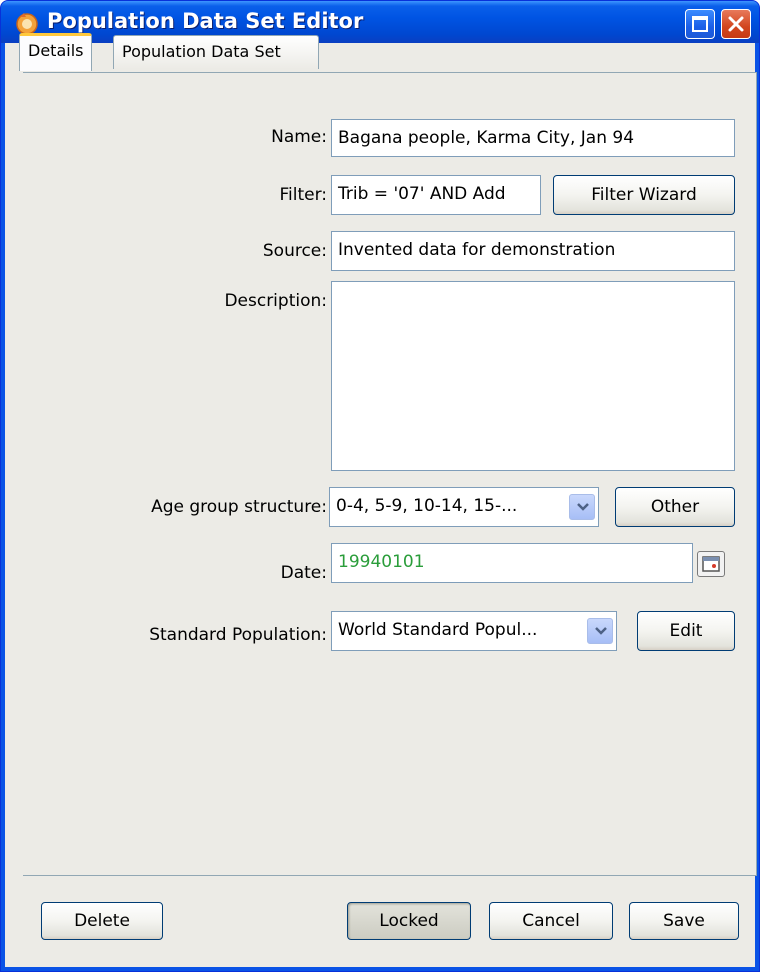  What do you see at coordinates (275, 301) in the screenshot?
I see `description-label: Description:` at bounding box center [275, 301].